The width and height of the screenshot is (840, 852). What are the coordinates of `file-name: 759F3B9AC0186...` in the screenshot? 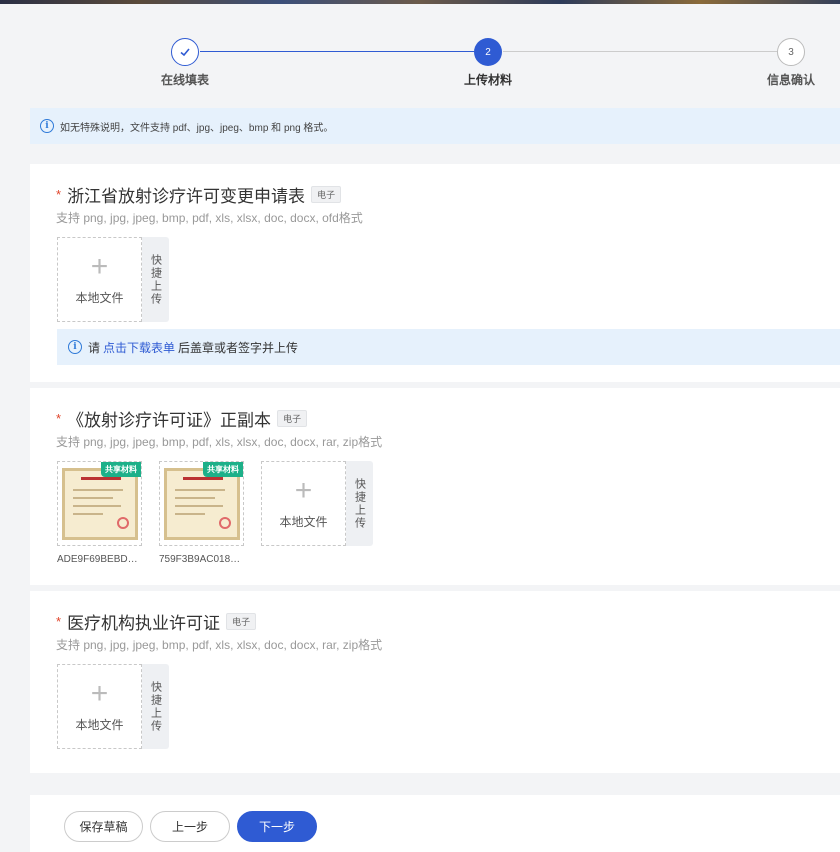 It's located at (201, 559).